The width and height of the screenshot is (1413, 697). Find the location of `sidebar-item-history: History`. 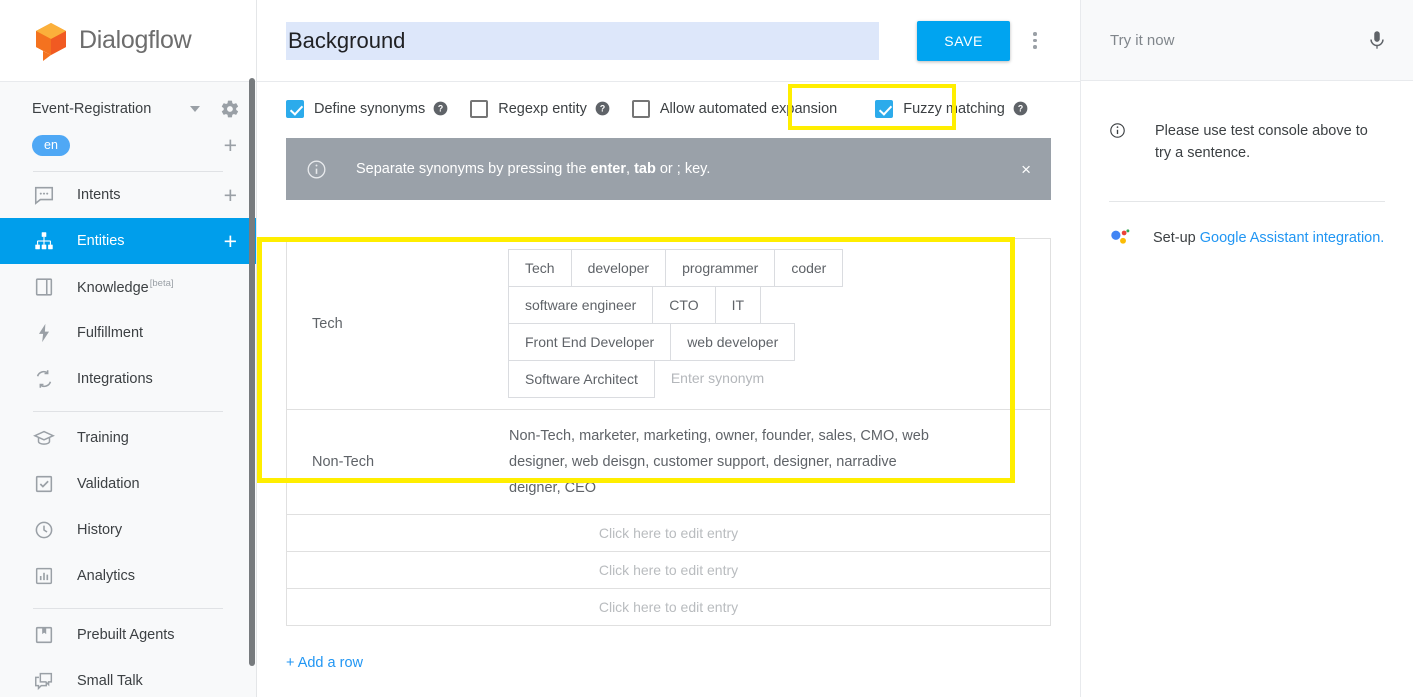

sidebar-item-history: History is located at coordinates (128, 530).